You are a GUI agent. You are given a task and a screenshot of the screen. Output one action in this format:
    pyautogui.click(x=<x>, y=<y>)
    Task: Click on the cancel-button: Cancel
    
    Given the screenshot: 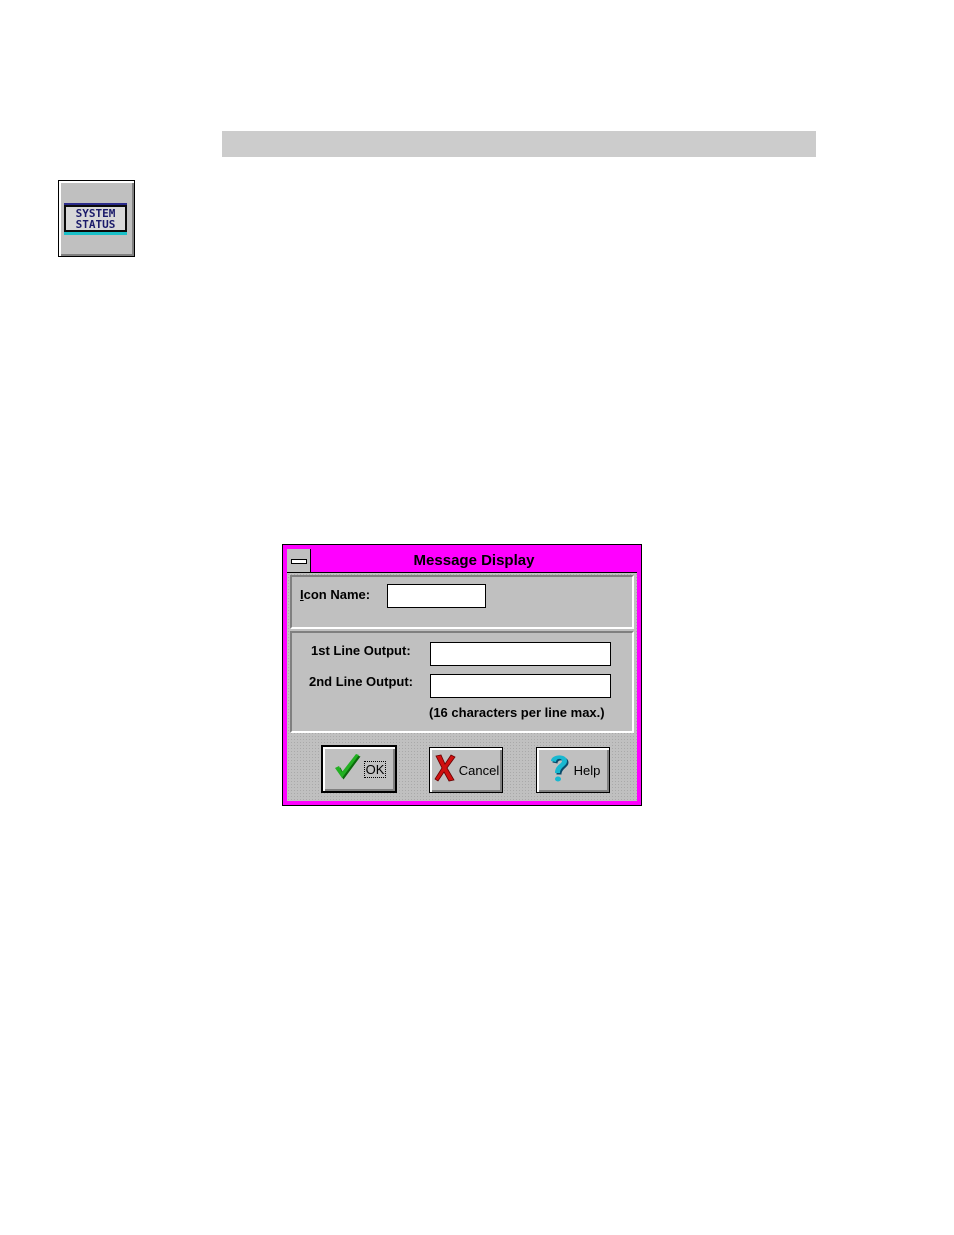 What is the action you would take?
    pyautogui.click(x=466, y=770)
    